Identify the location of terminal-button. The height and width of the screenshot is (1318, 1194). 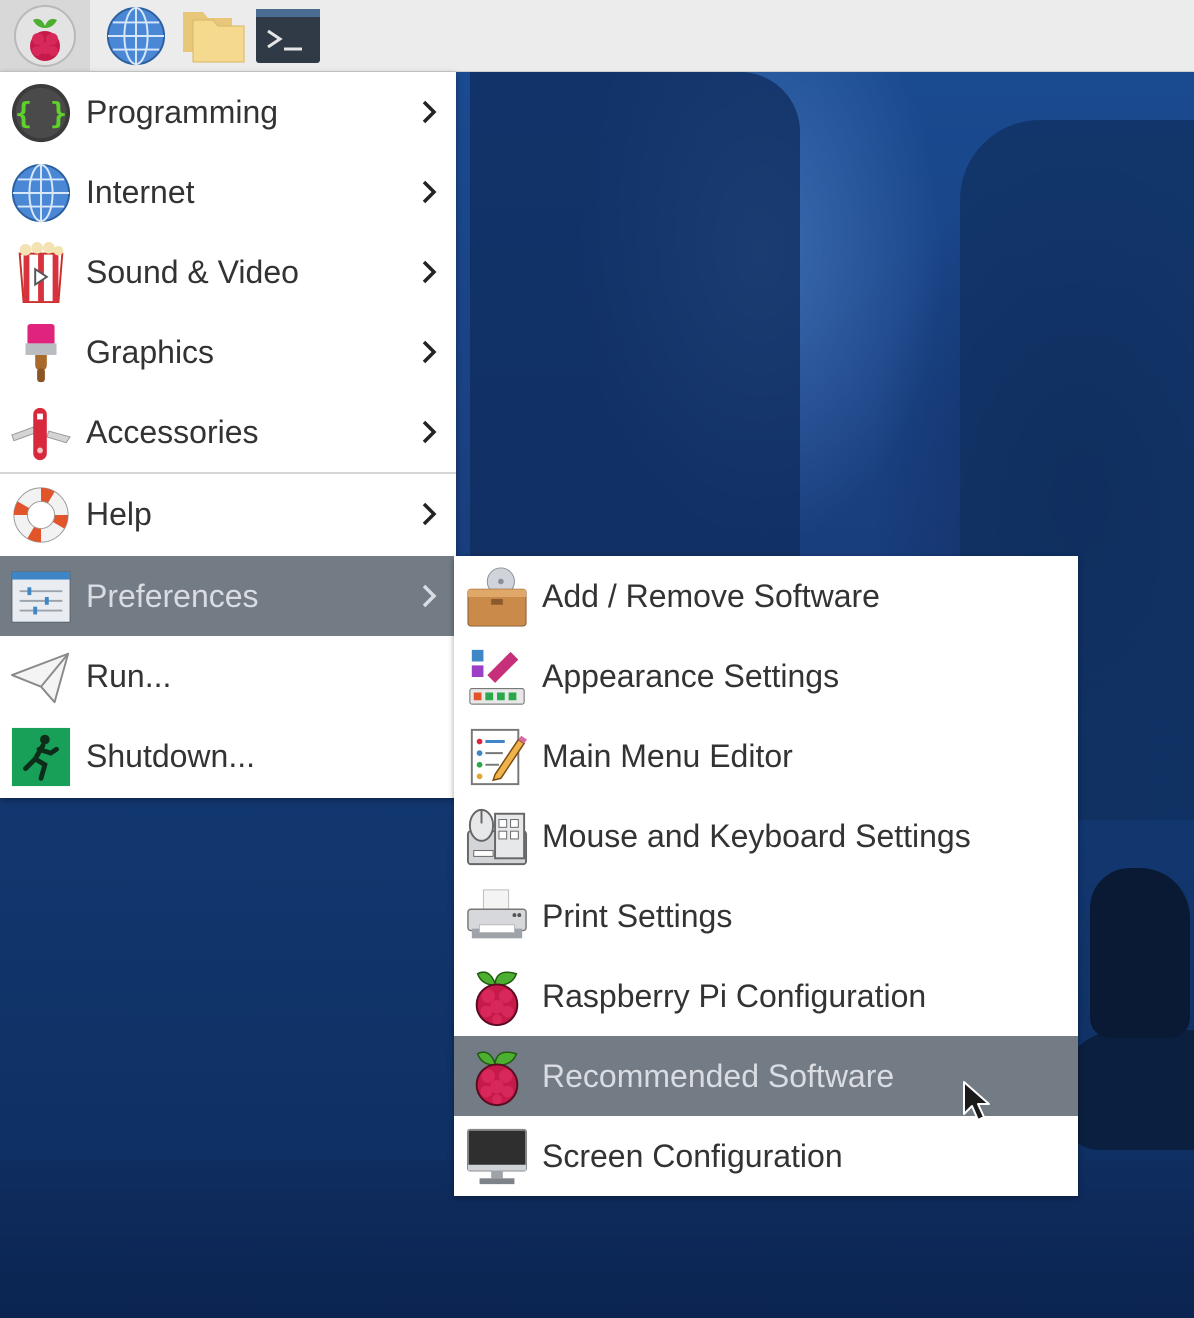
(288, 35).